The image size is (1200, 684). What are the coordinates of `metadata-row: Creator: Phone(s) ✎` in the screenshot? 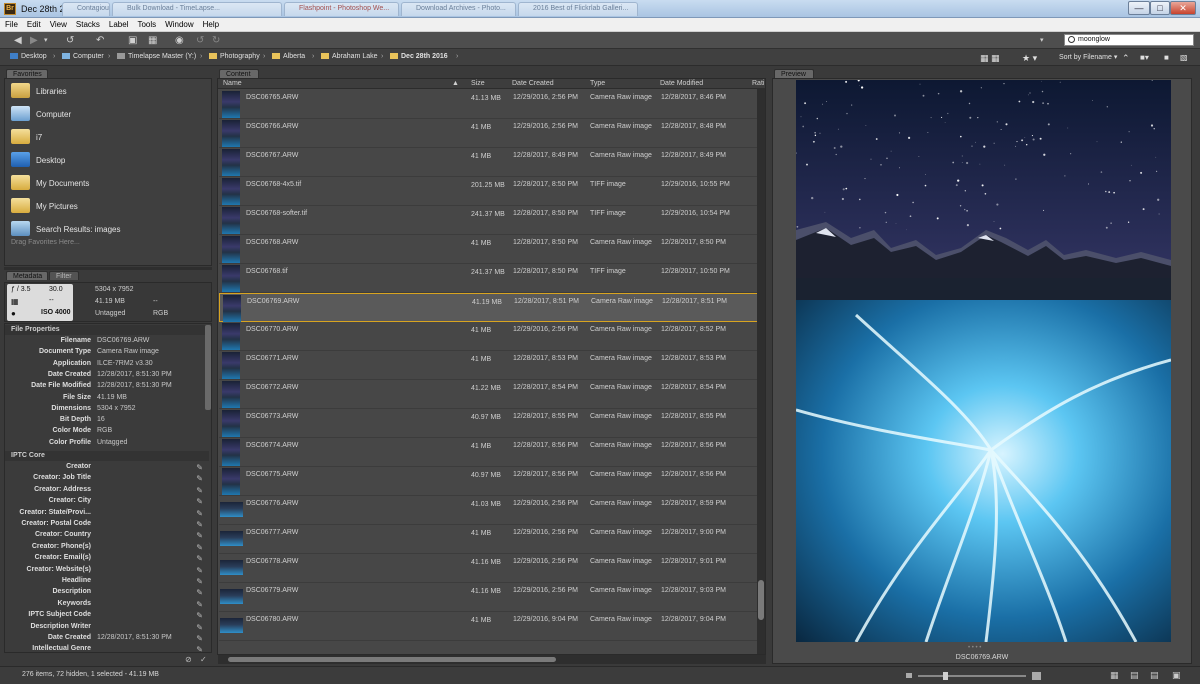 It's located at (105, 548).